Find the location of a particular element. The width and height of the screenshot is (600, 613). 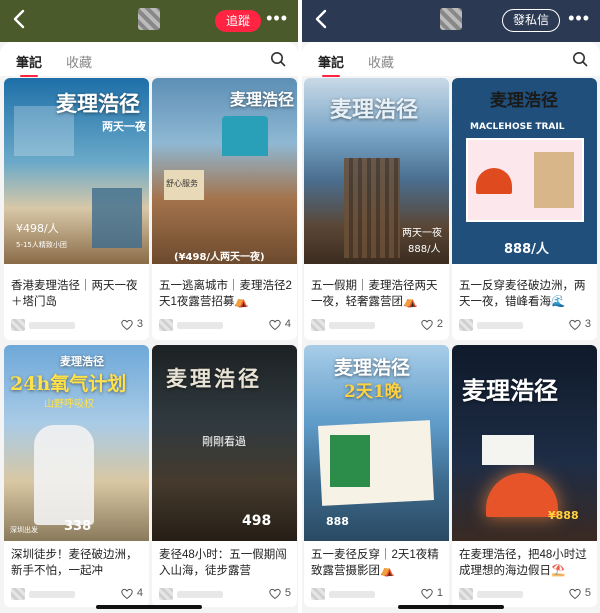

note-cover-image: 麦理浩径 舒心服务 (¥498/人两天一夜) is located at coordinates (224, 171).